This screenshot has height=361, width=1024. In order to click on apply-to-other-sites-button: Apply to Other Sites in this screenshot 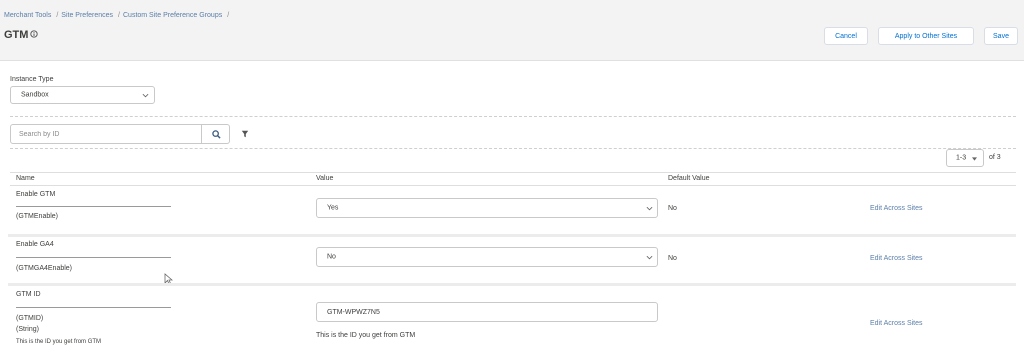, I will do `click(926, 36)`.